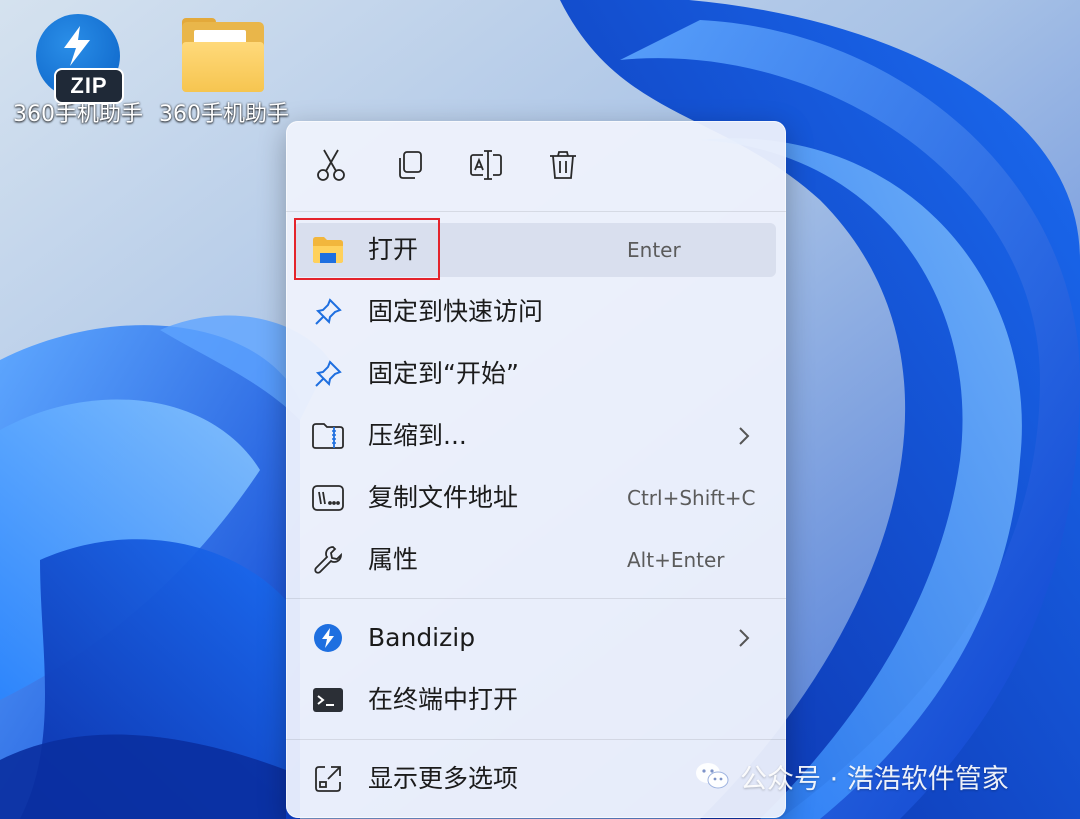  Describe the element at coordinates (456, 311) in the screenshot. I see `menu-item-label: 固定到快速访问` at that location.